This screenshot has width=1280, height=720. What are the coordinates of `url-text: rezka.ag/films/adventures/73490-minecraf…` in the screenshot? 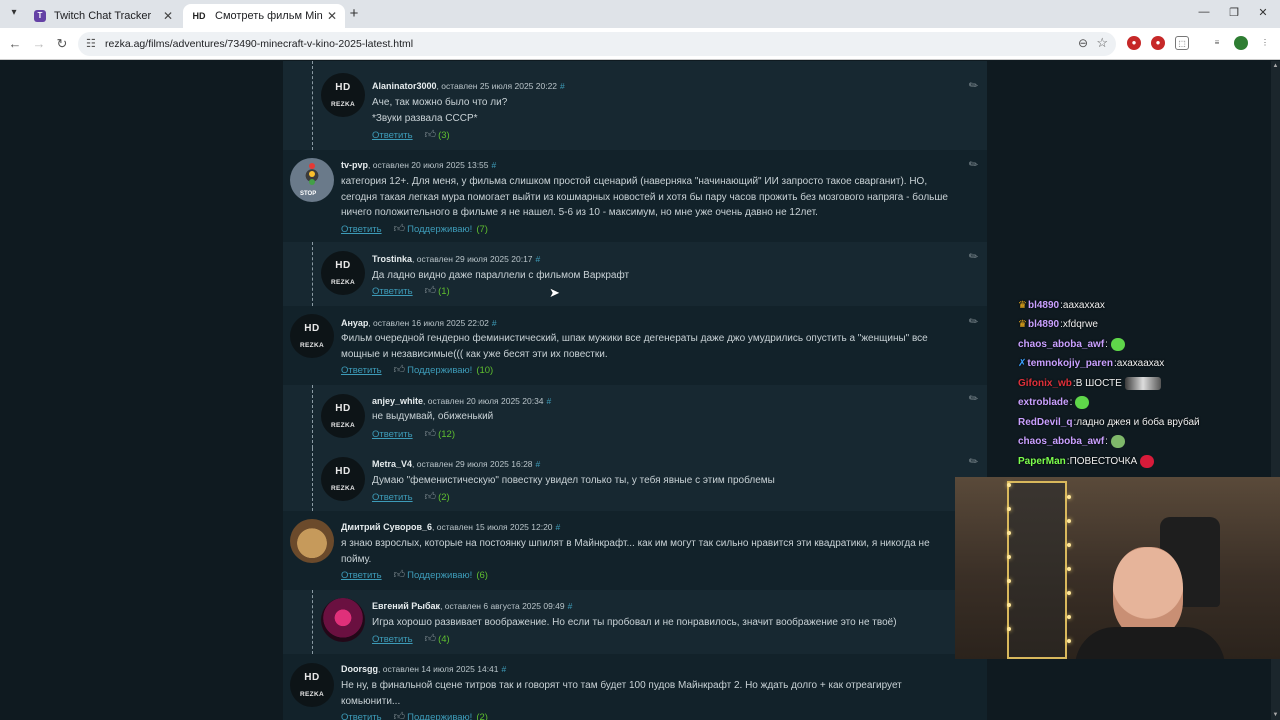 It's located at (259, 44).